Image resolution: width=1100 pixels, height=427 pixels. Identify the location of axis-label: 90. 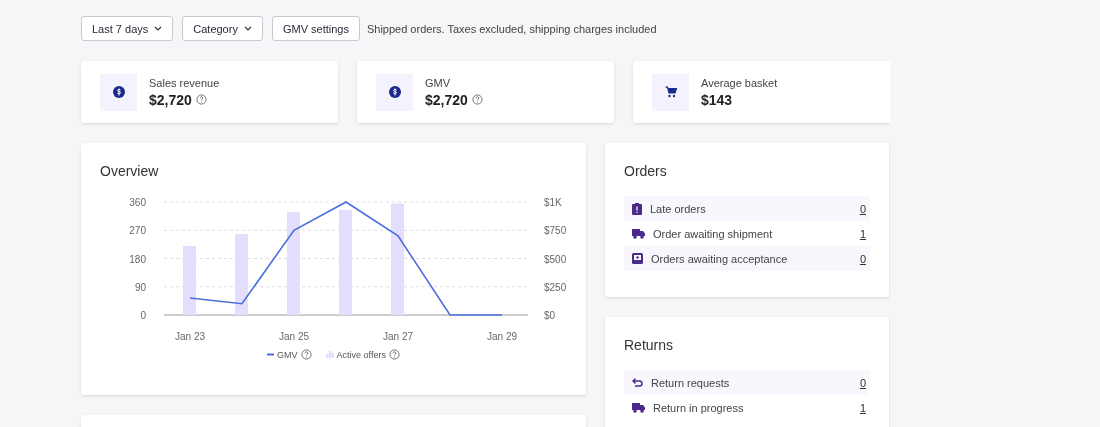
(140, 287).